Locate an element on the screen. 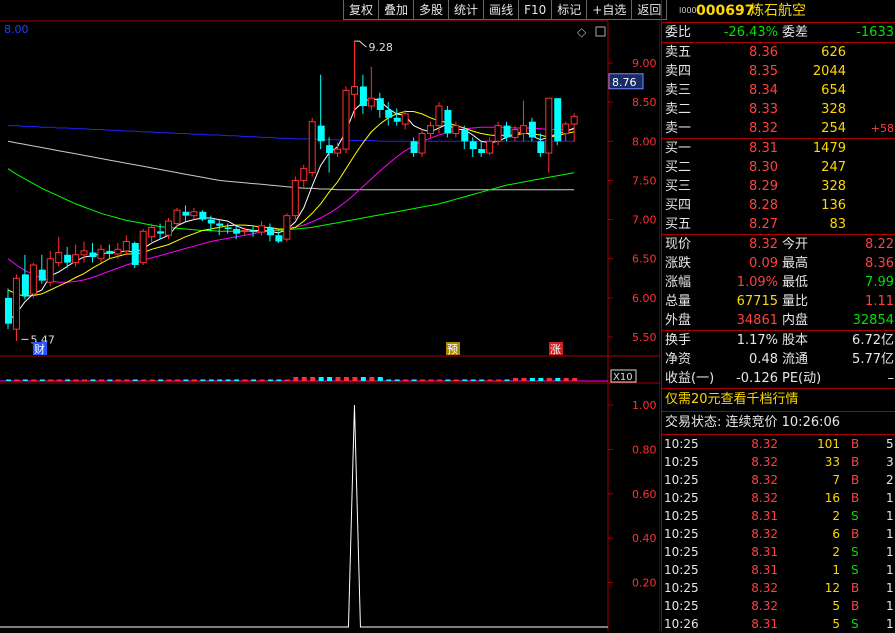 This screenshot has height=633, width=895. f10-button: F10 is located at coordinates (535, 10).